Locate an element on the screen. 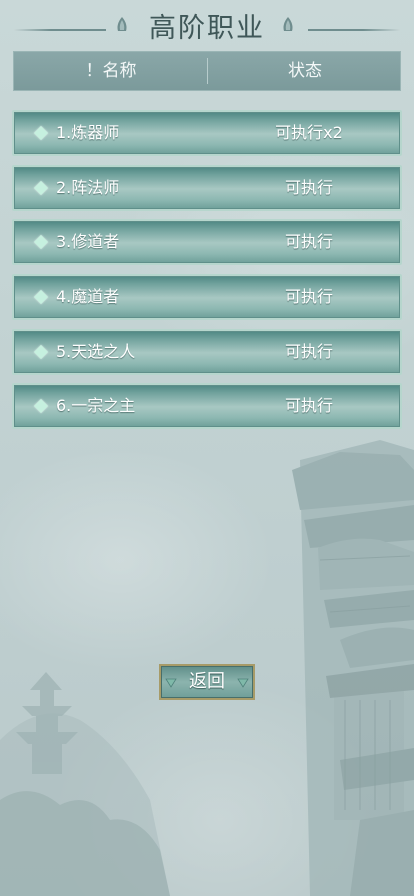 The width and height of the screenshot is (414, 896). list-header: ！名称 状态 is located at coordinates (207, 71).